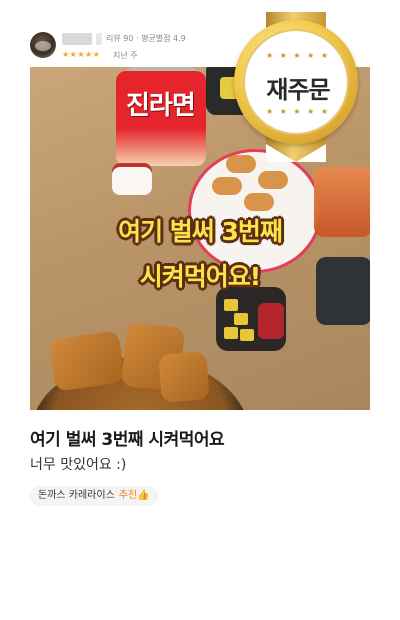  I want to click on reviewer-name-redacted, so click(77, 39).